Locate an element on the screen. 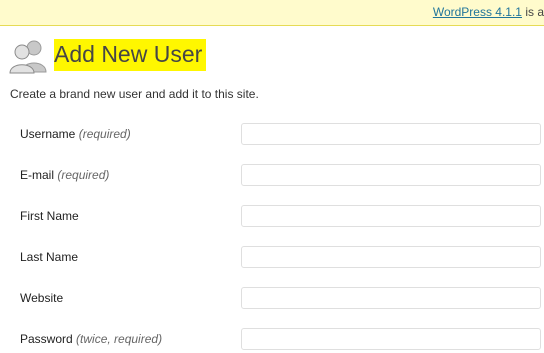 The height and width of the screenshot is (353, 544). website-row: Website is located at coordinates (272, 299).